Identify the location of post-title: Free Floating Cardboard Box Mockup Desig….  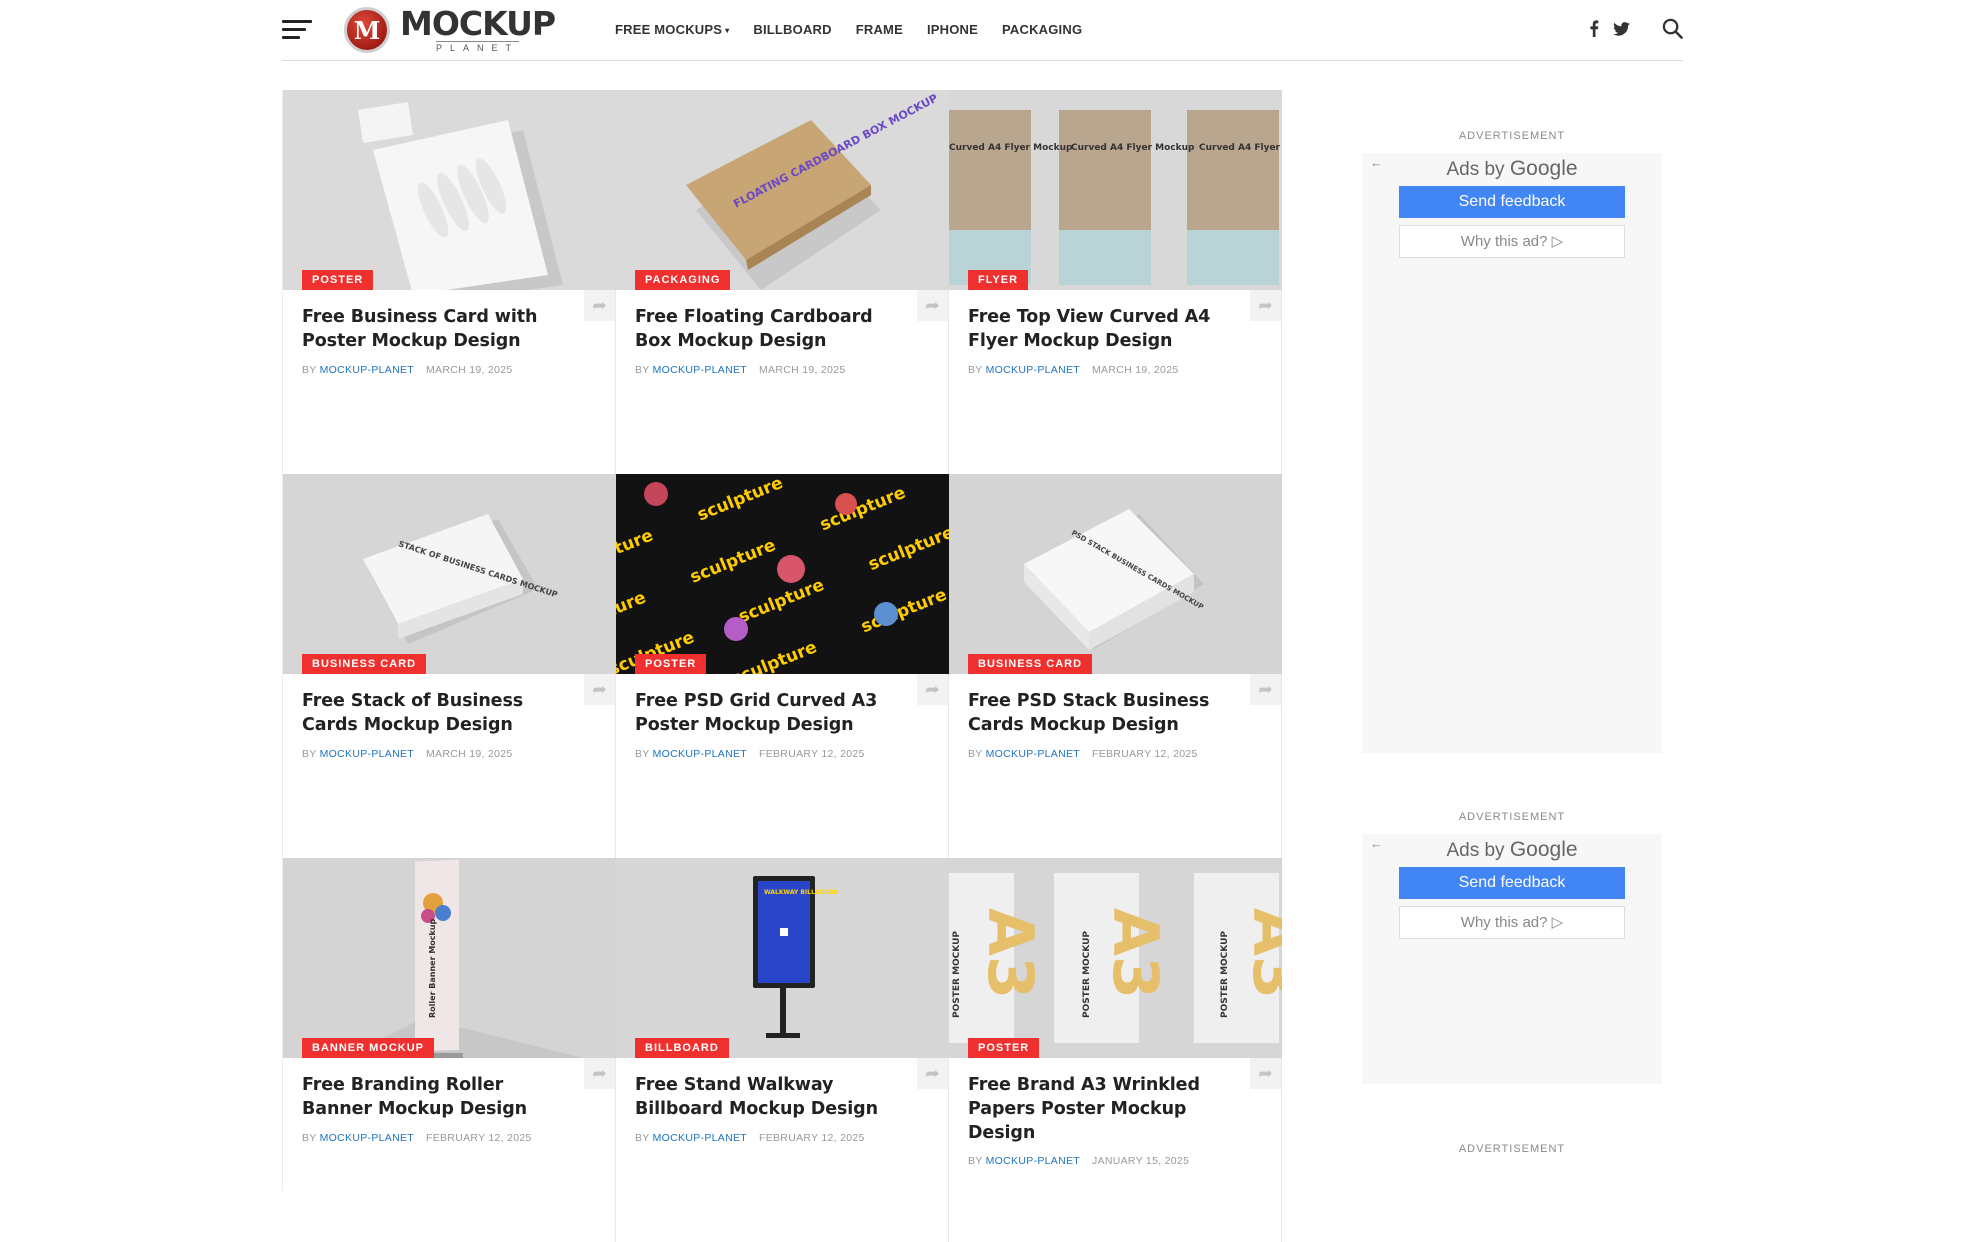
(767, 329).